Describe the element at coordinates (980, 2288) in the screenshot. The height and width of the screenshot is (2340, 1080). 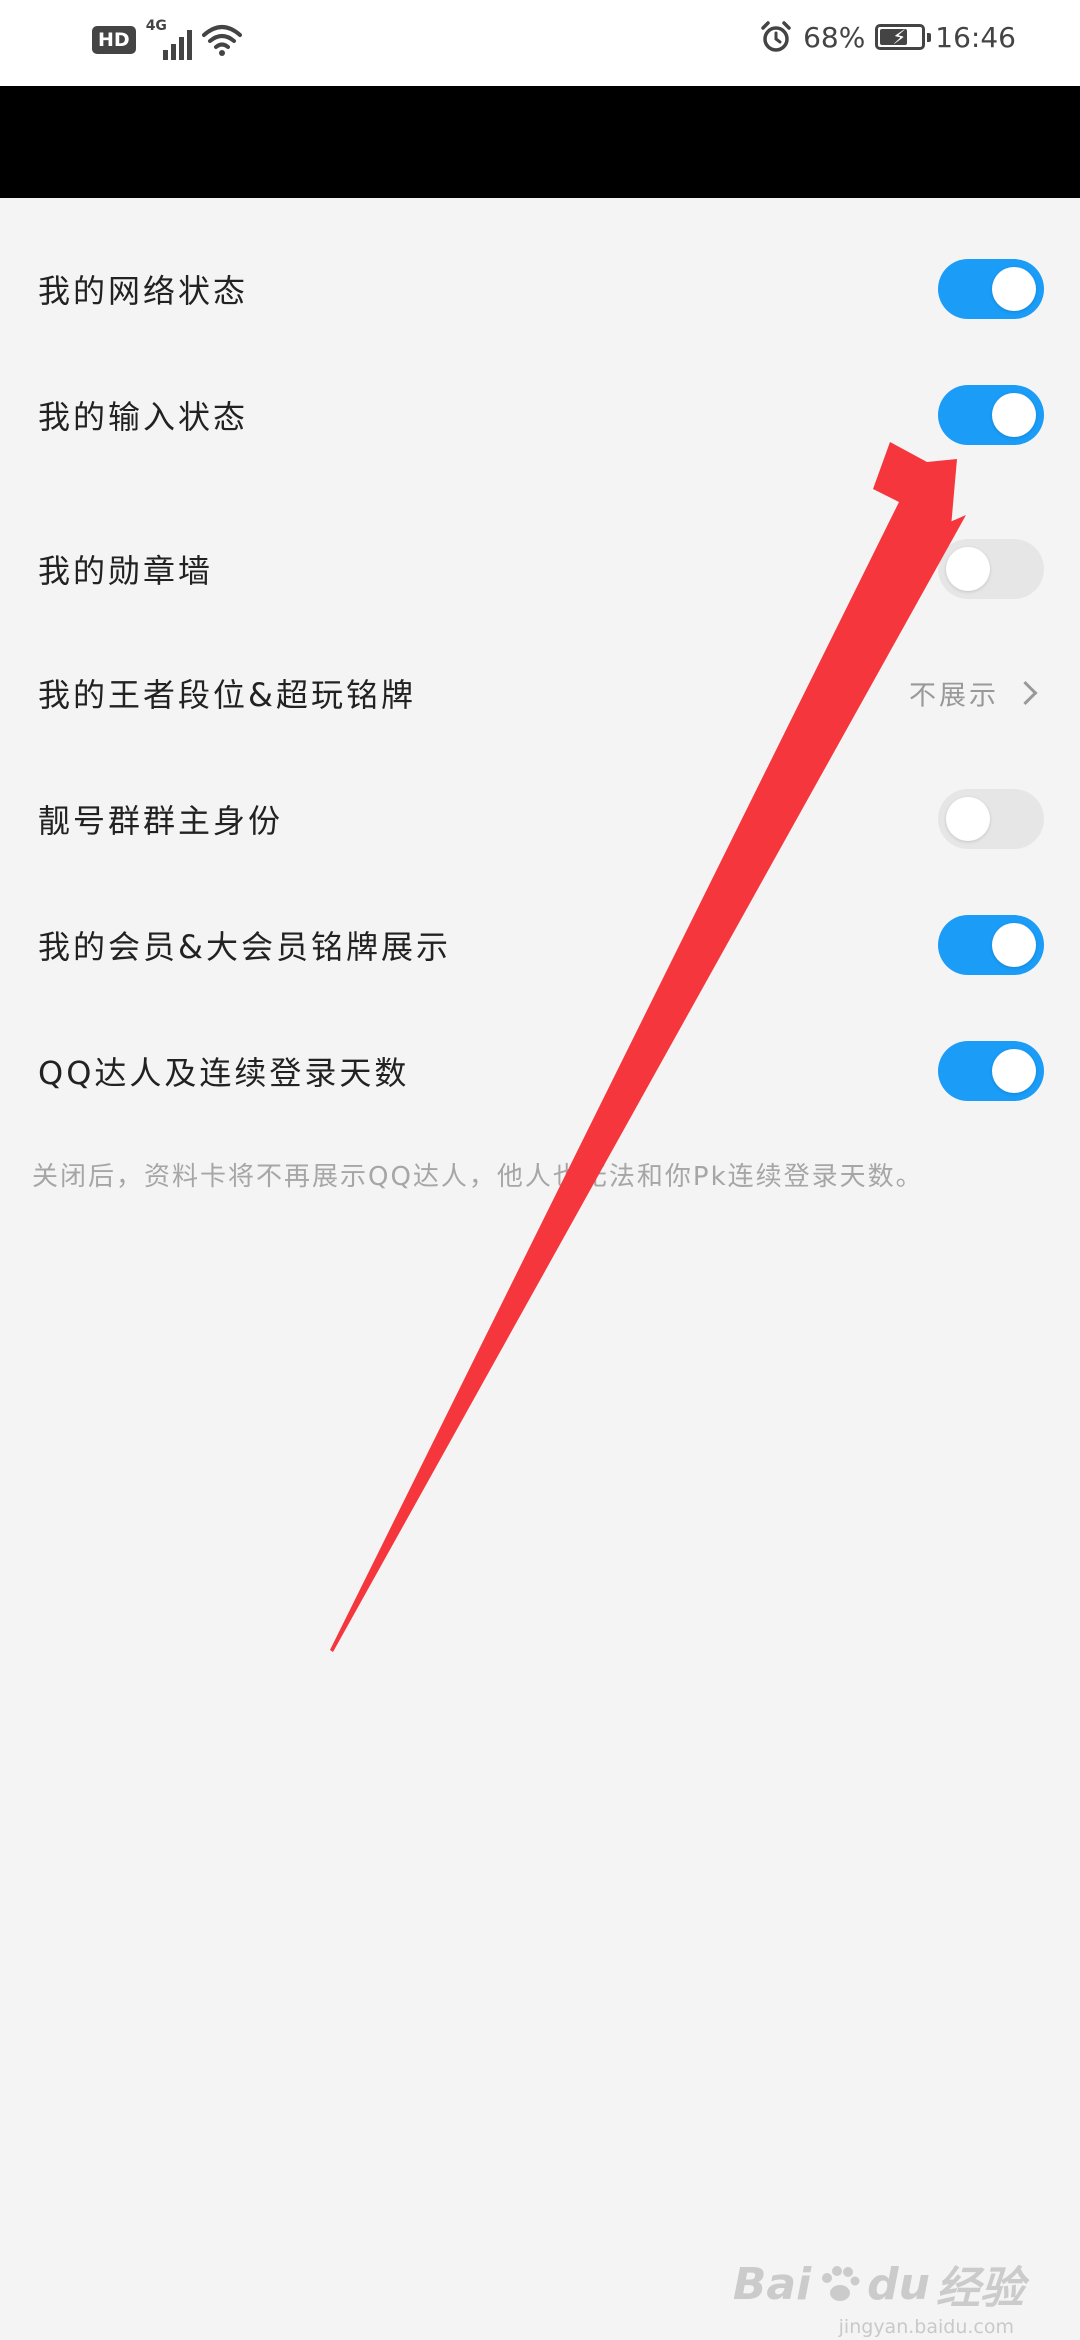
I see `watermark-suffix: 经验` at that location.